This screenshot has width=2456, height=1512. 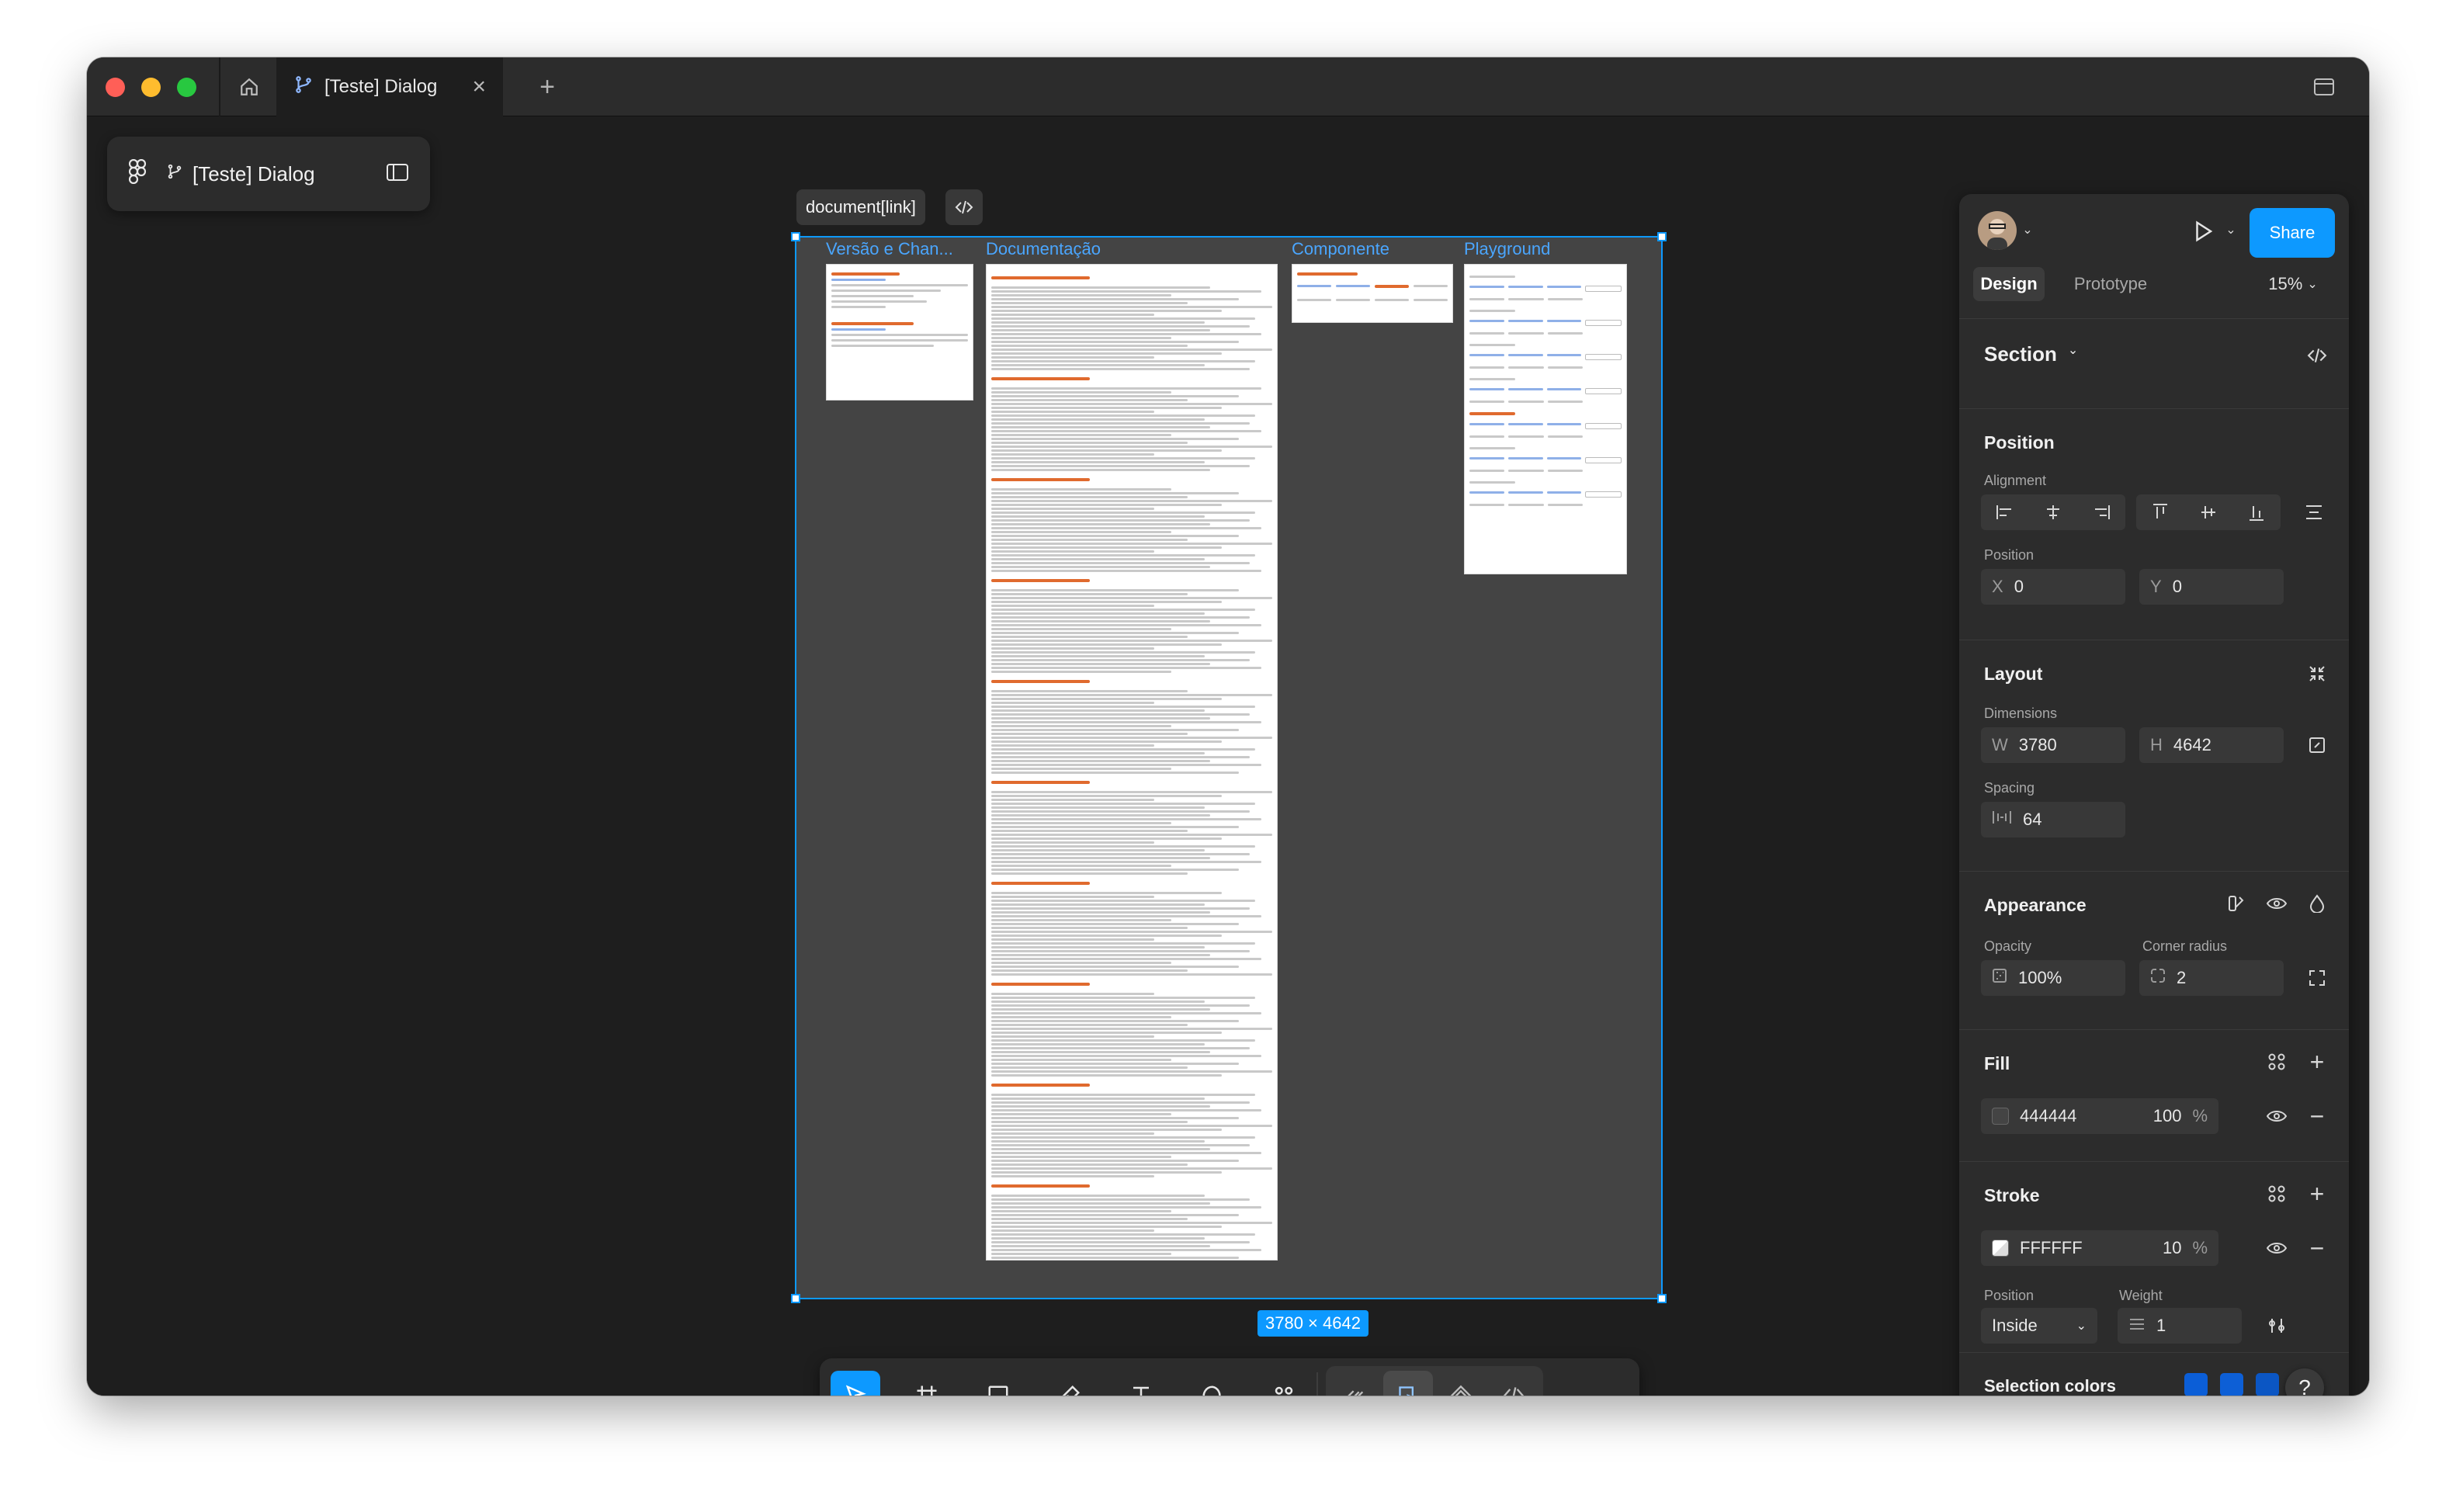 I want to click on width-field: W 3780, so click(x=2053, y=745).